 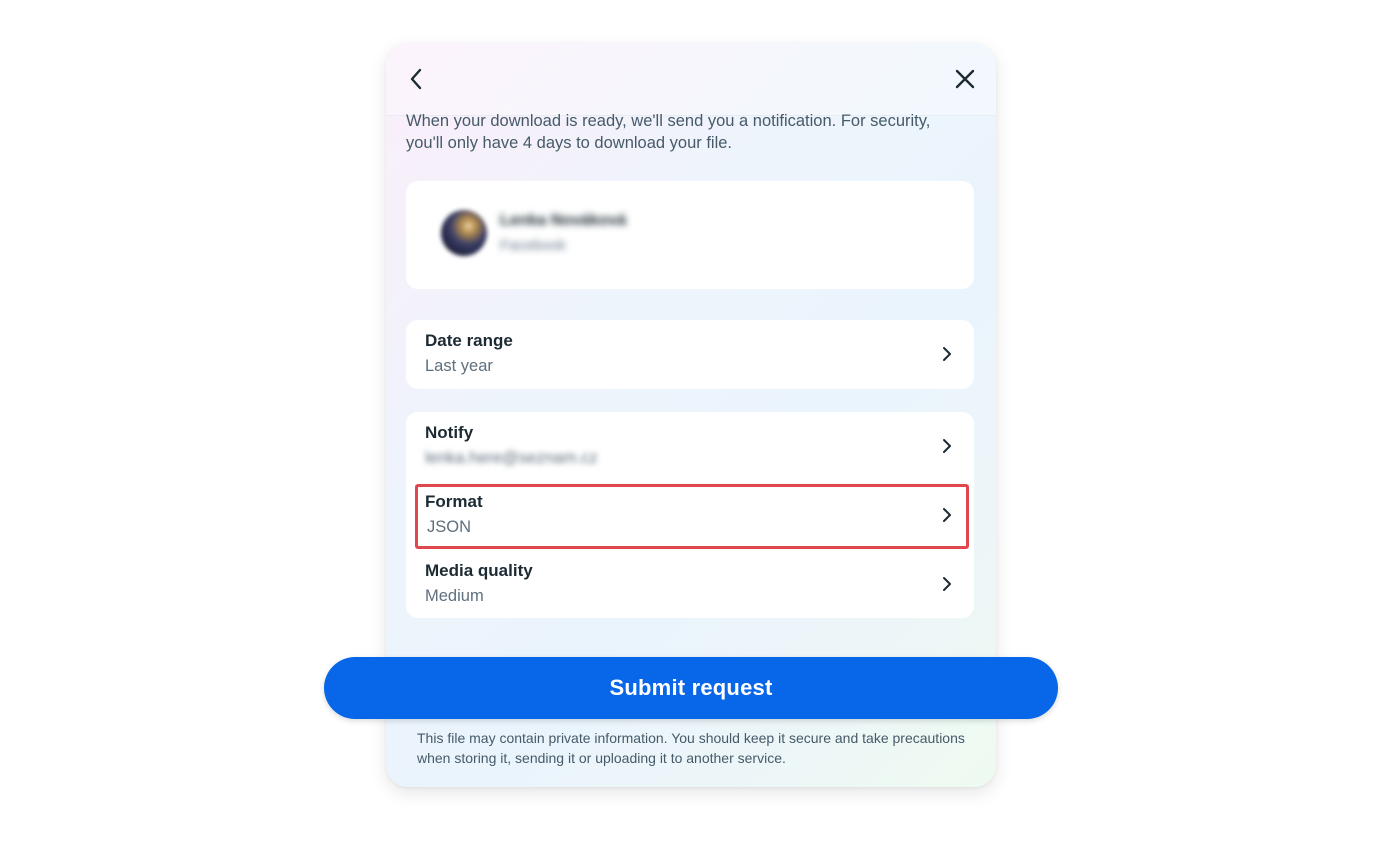 I want to click on avatar, so click(x=464, y=233).